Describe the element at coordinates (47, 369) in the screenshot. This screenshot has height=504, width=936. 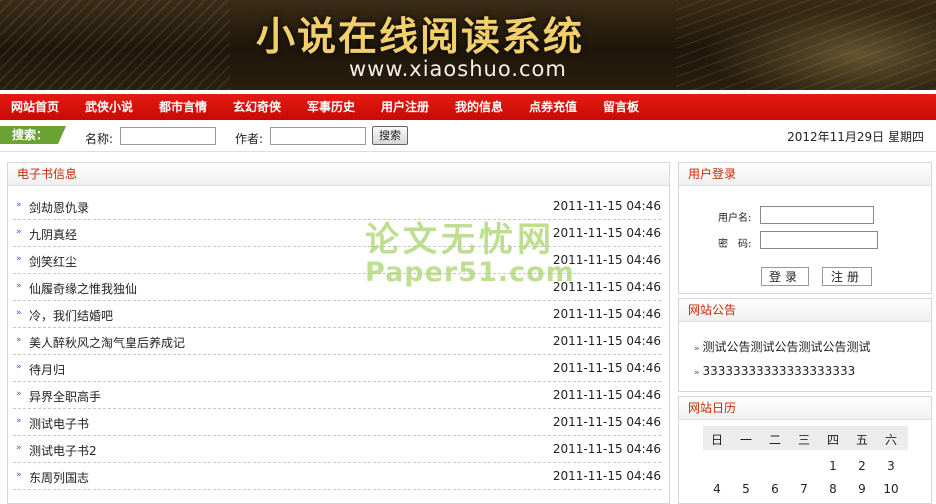
I see `book-title: 待月归` at that location.